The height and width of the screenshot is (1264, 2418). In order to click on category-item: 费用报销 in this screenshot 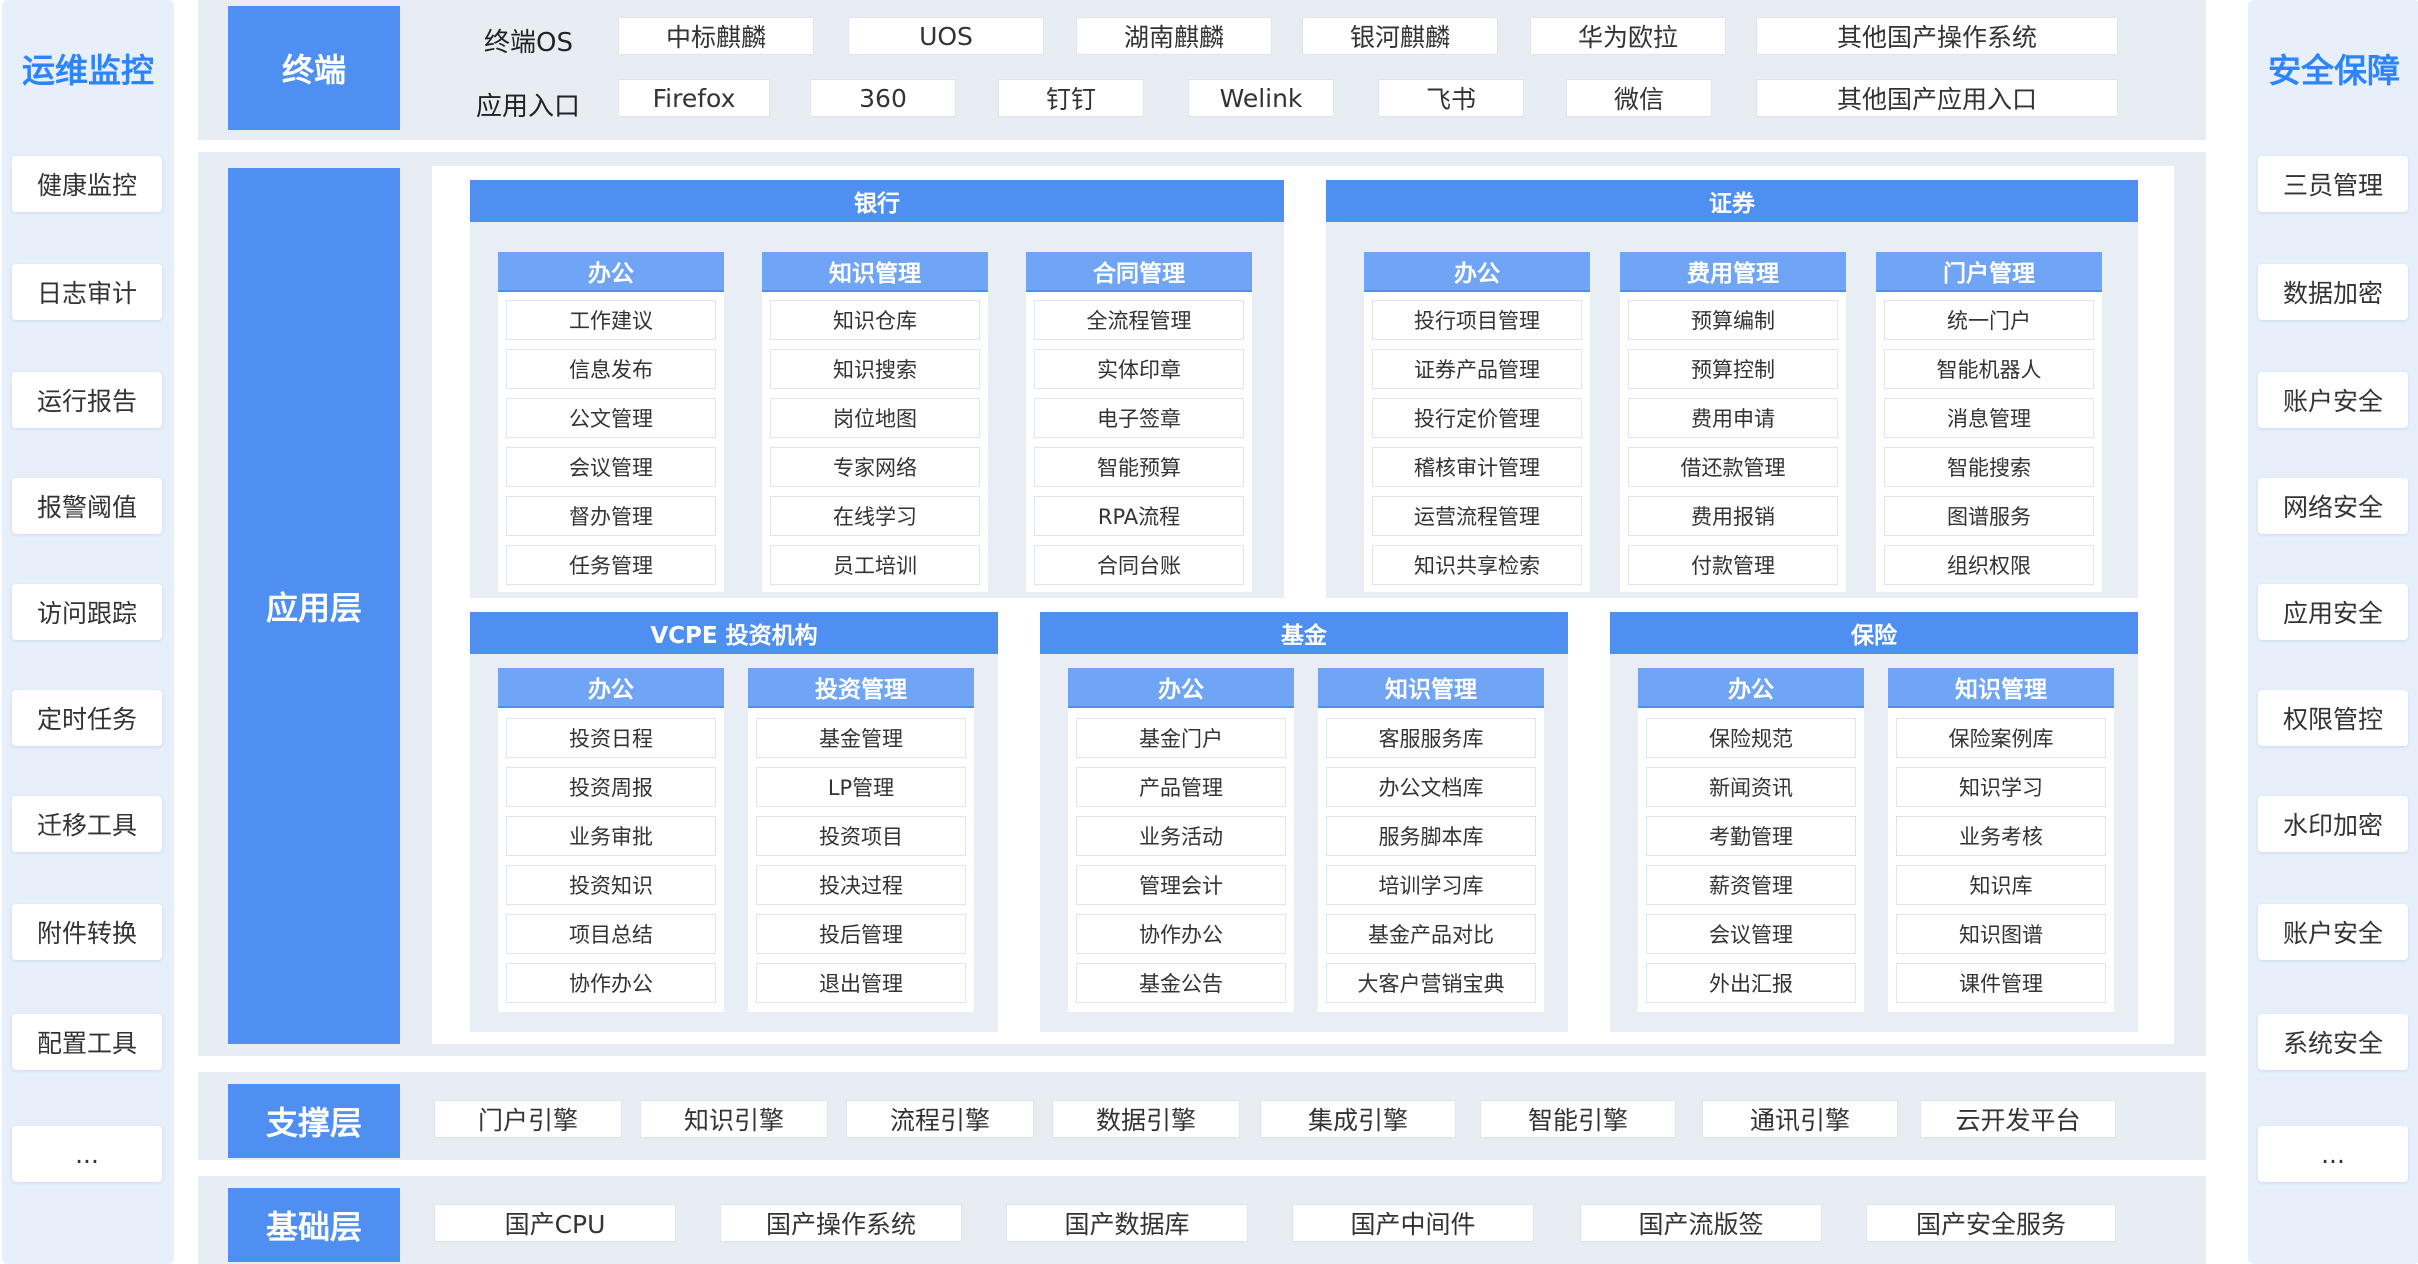, I will do `click(1733, 516)`.